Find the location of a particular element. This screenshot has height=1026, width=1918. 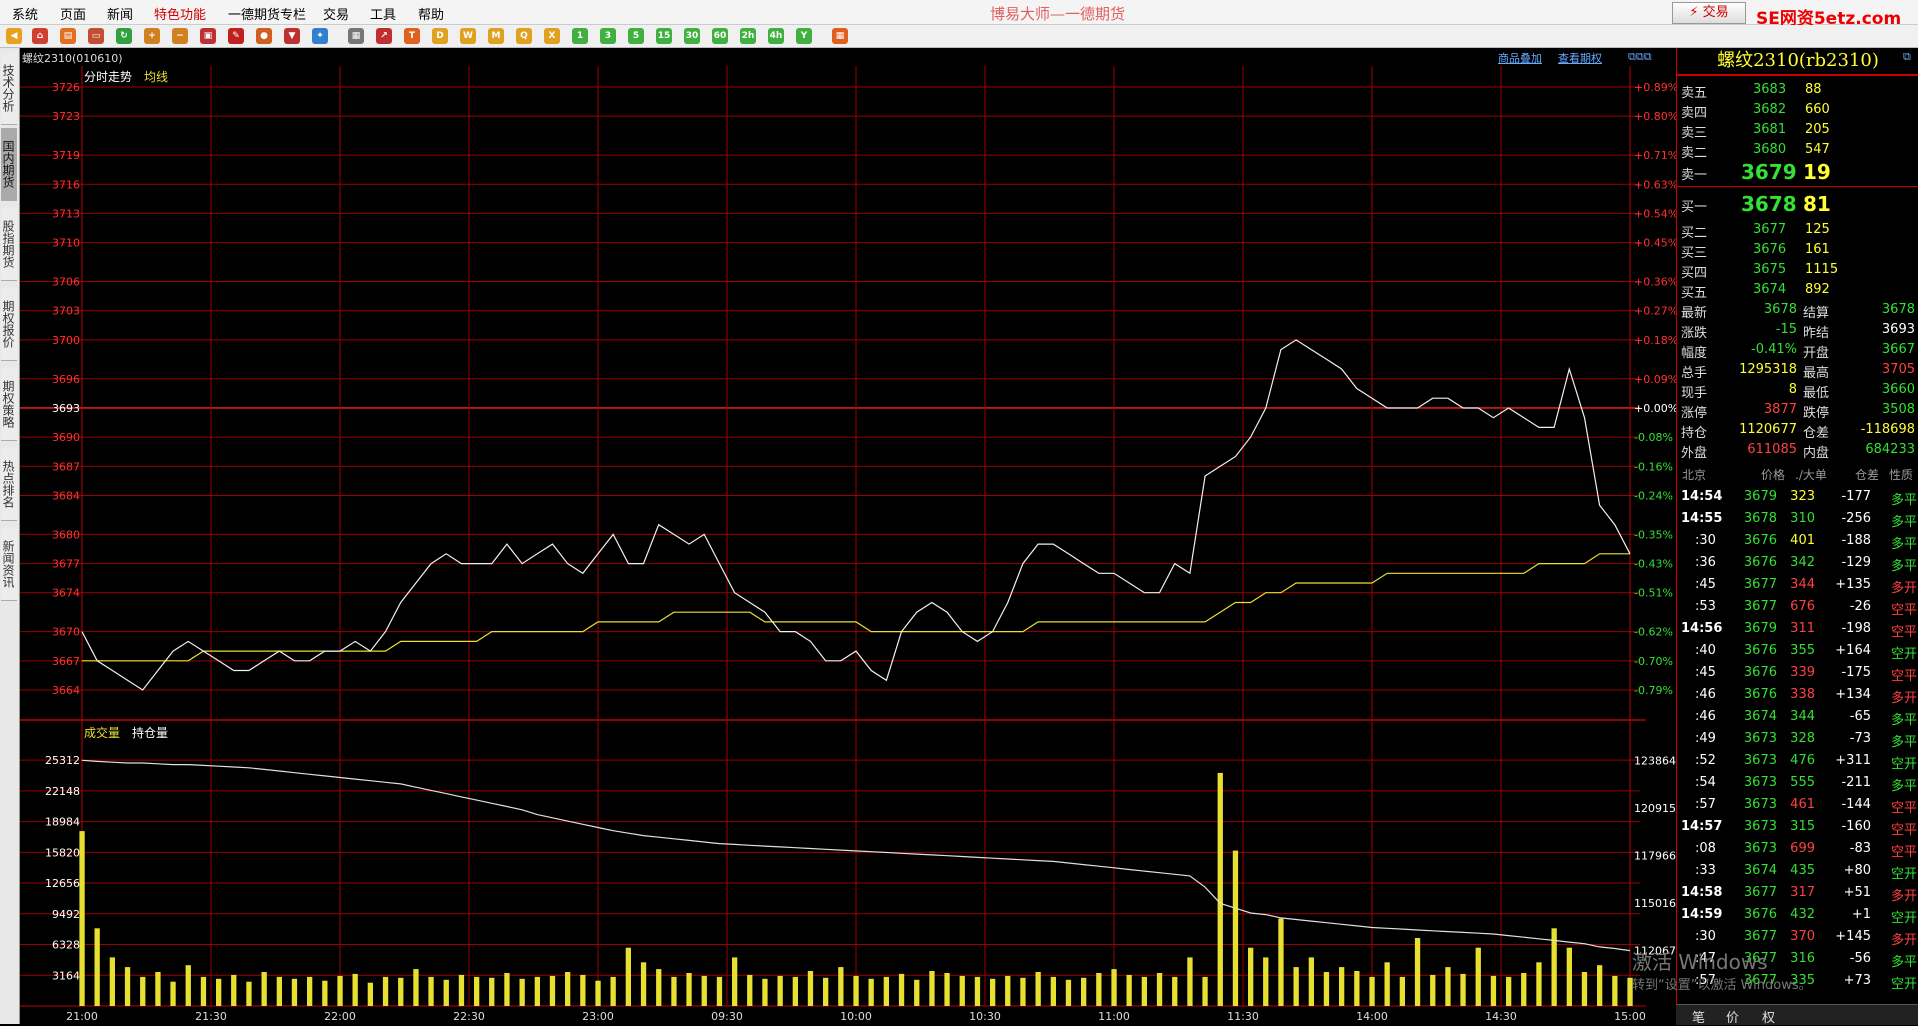

ask-row: 卖一 3679 19 is located at coordinates (1797, 171).